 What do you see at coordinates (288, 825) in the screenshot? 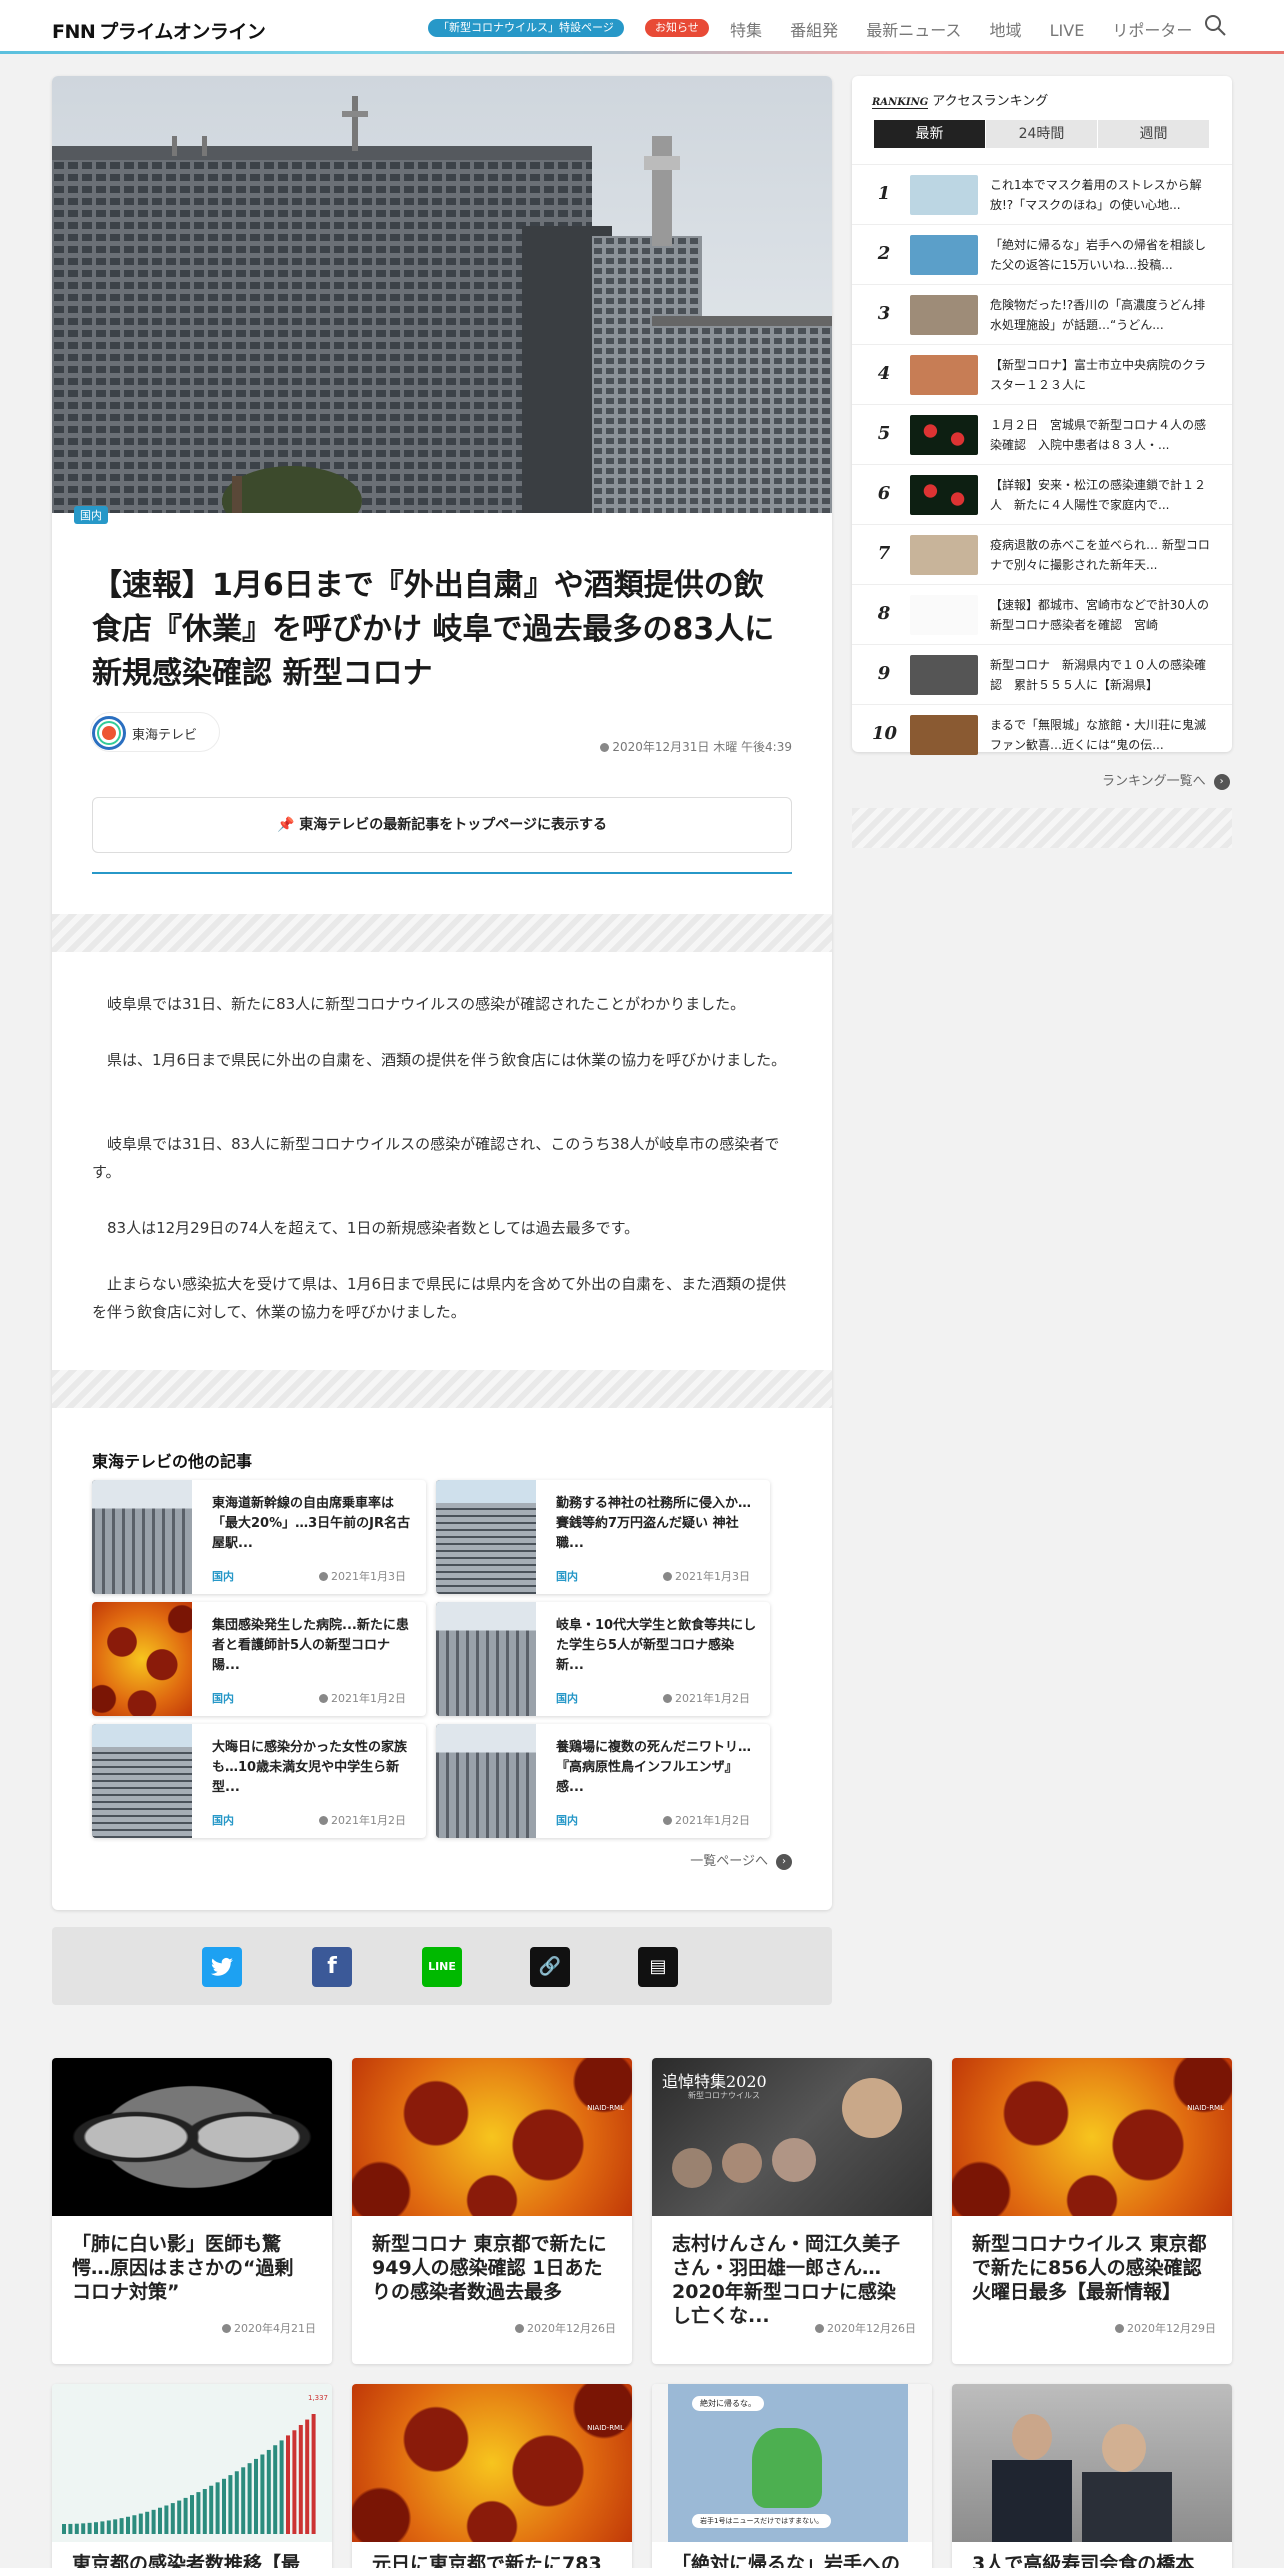
I see `pin-icon: 📌` at bounding box center [288, 825].